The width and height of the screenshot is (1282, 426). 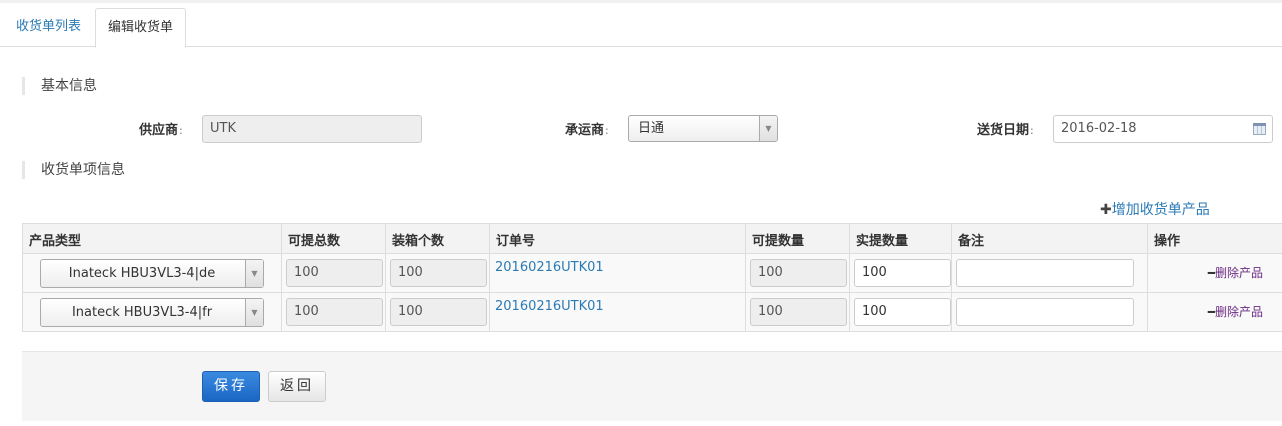 What do you see at coordinates (1163, 129) in the screenshot?
I see `delivery-date-field: 2016-02-18` at bounding box center [1163, 129].